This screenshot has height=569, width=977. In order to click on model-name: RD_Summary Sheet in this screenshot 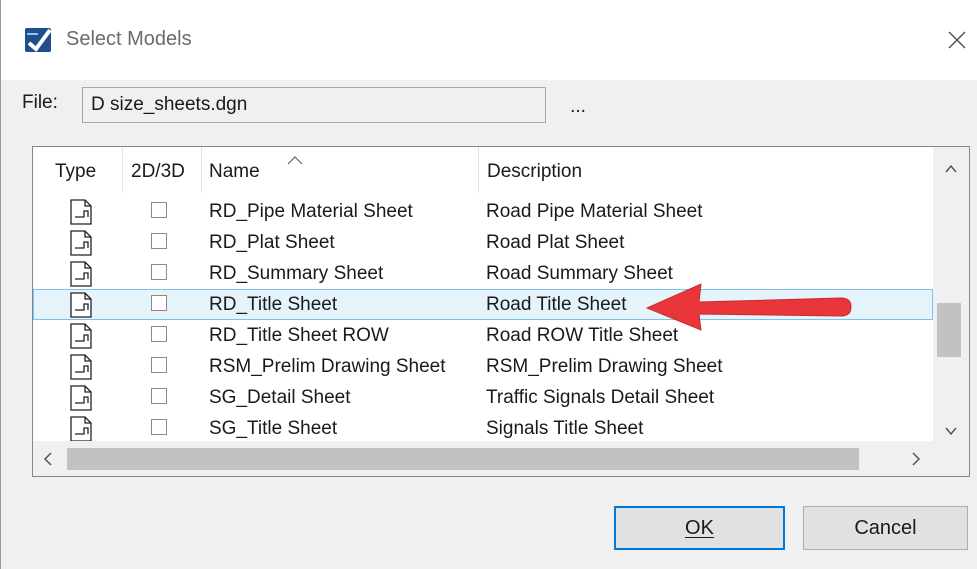, I will do `click(296, 273)`.